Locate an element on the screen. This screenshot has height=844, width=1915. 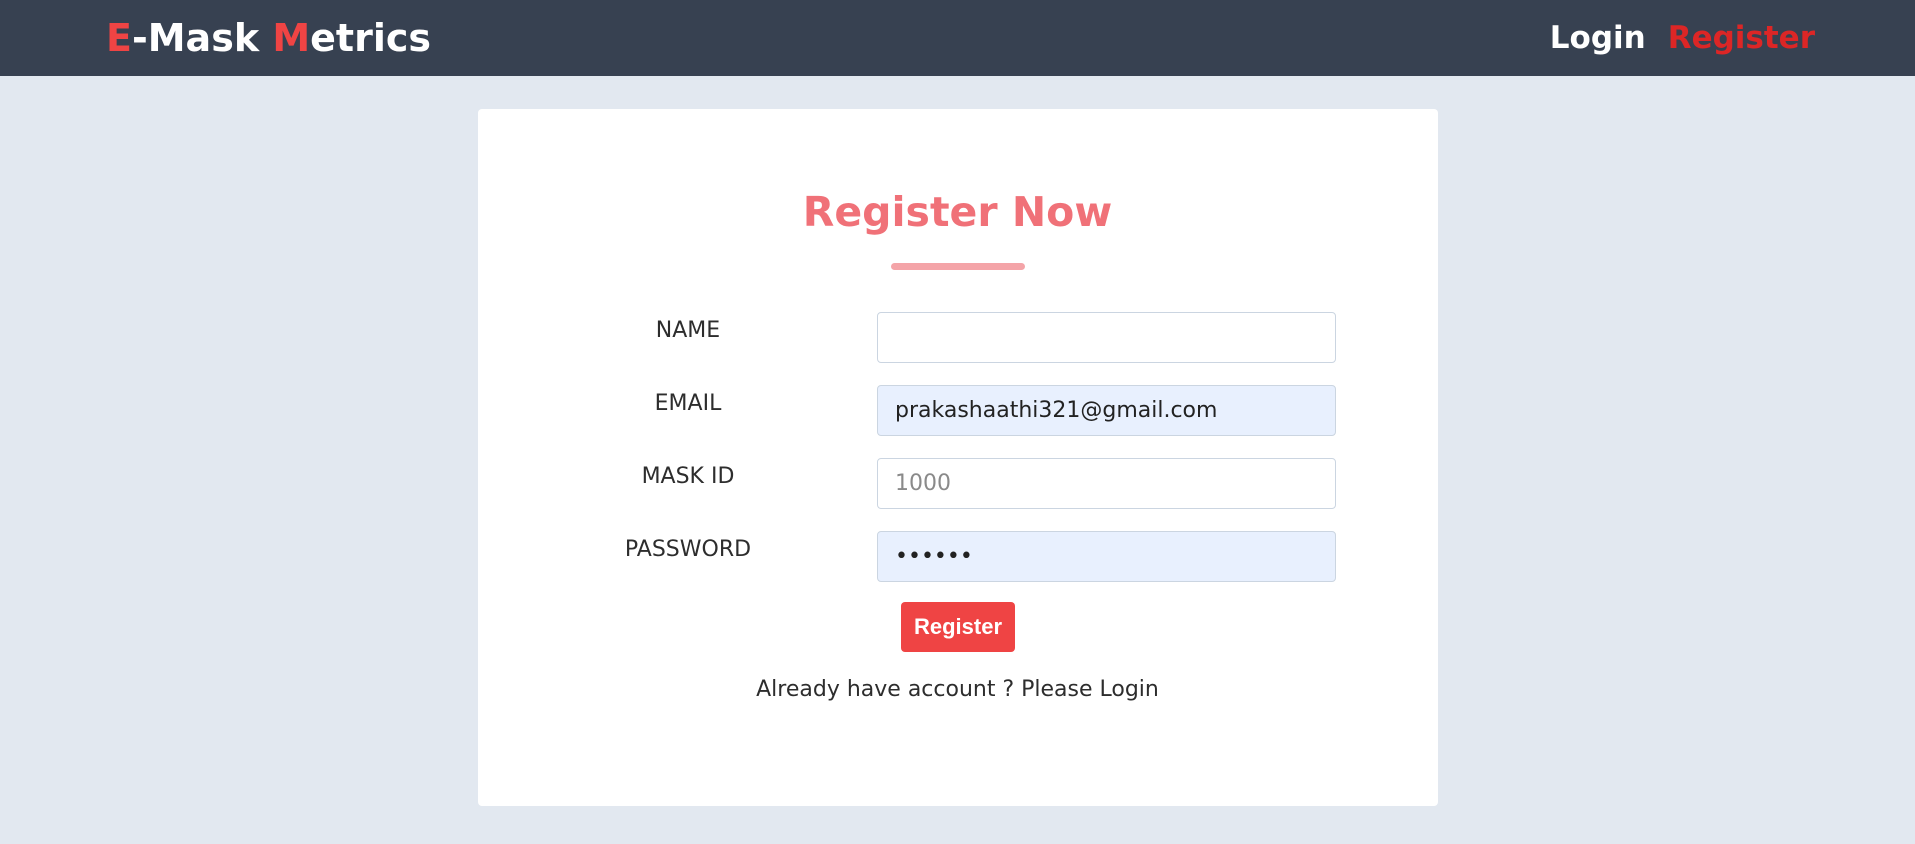
top-navbar: E-Mask Metrics Login Register is located at coordinates (957, 38).